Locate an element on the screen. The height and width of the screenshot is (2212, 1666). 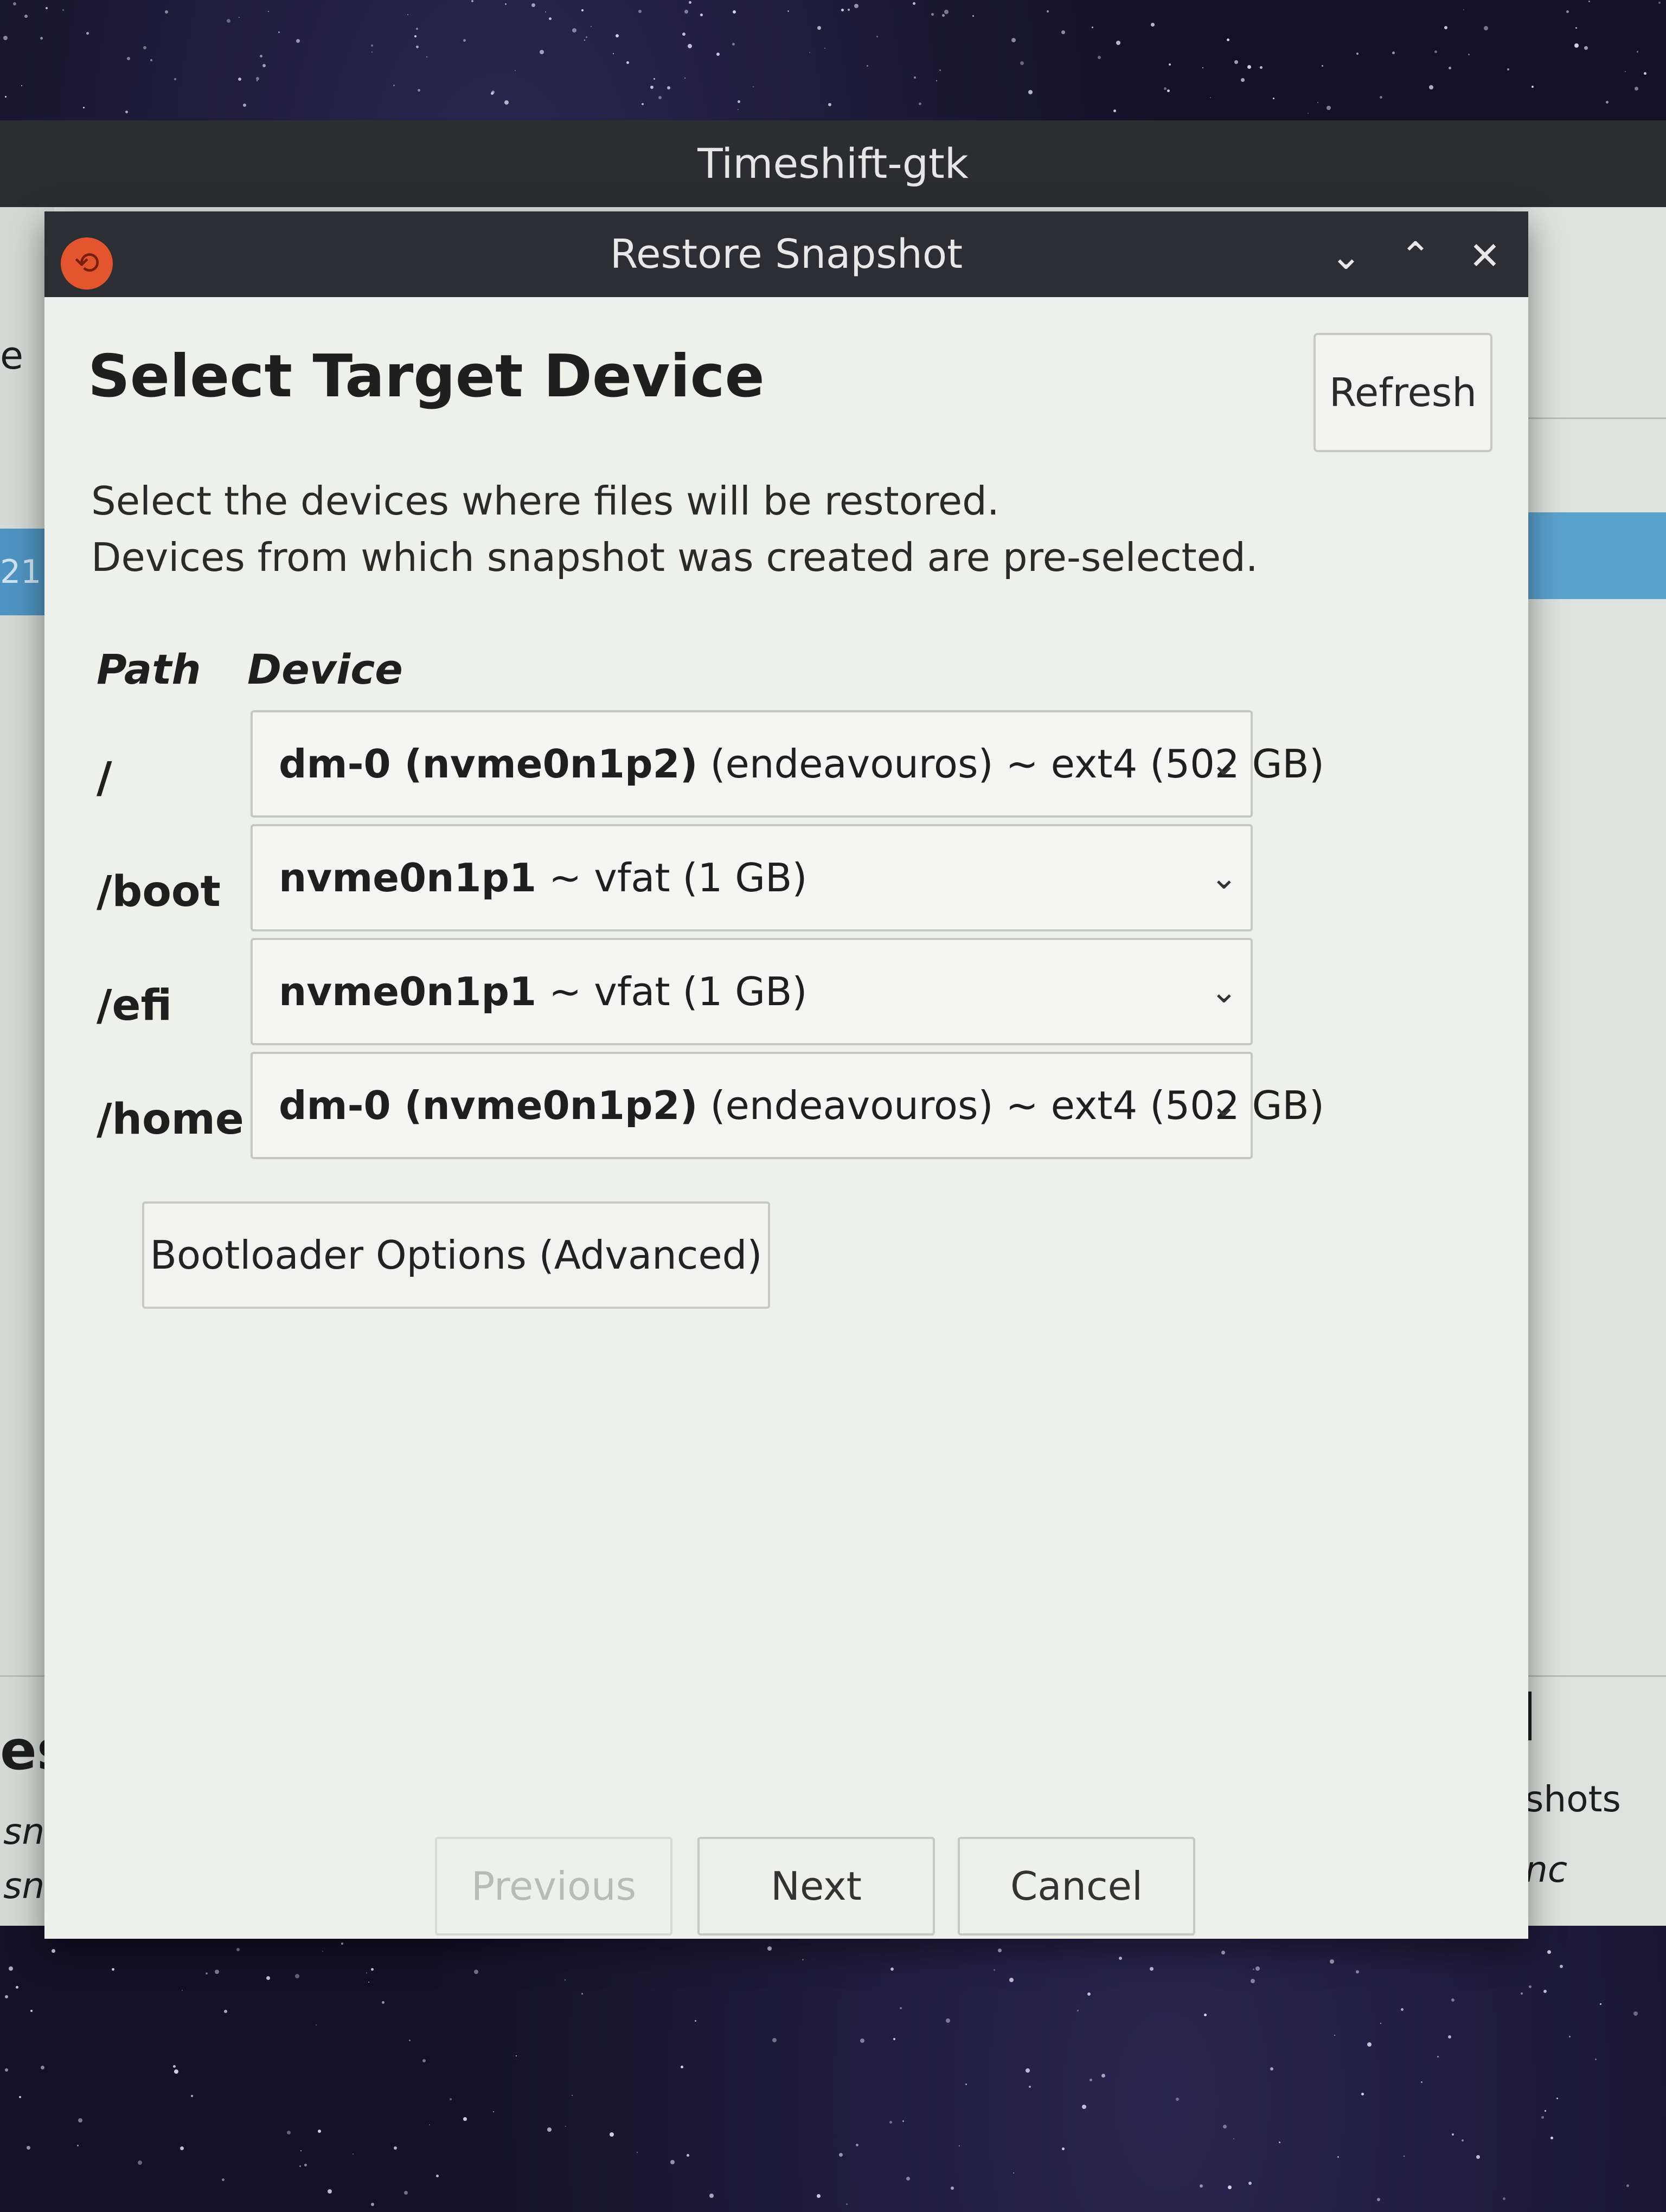
column-header-device: Device is located at coordinates (325, 669).